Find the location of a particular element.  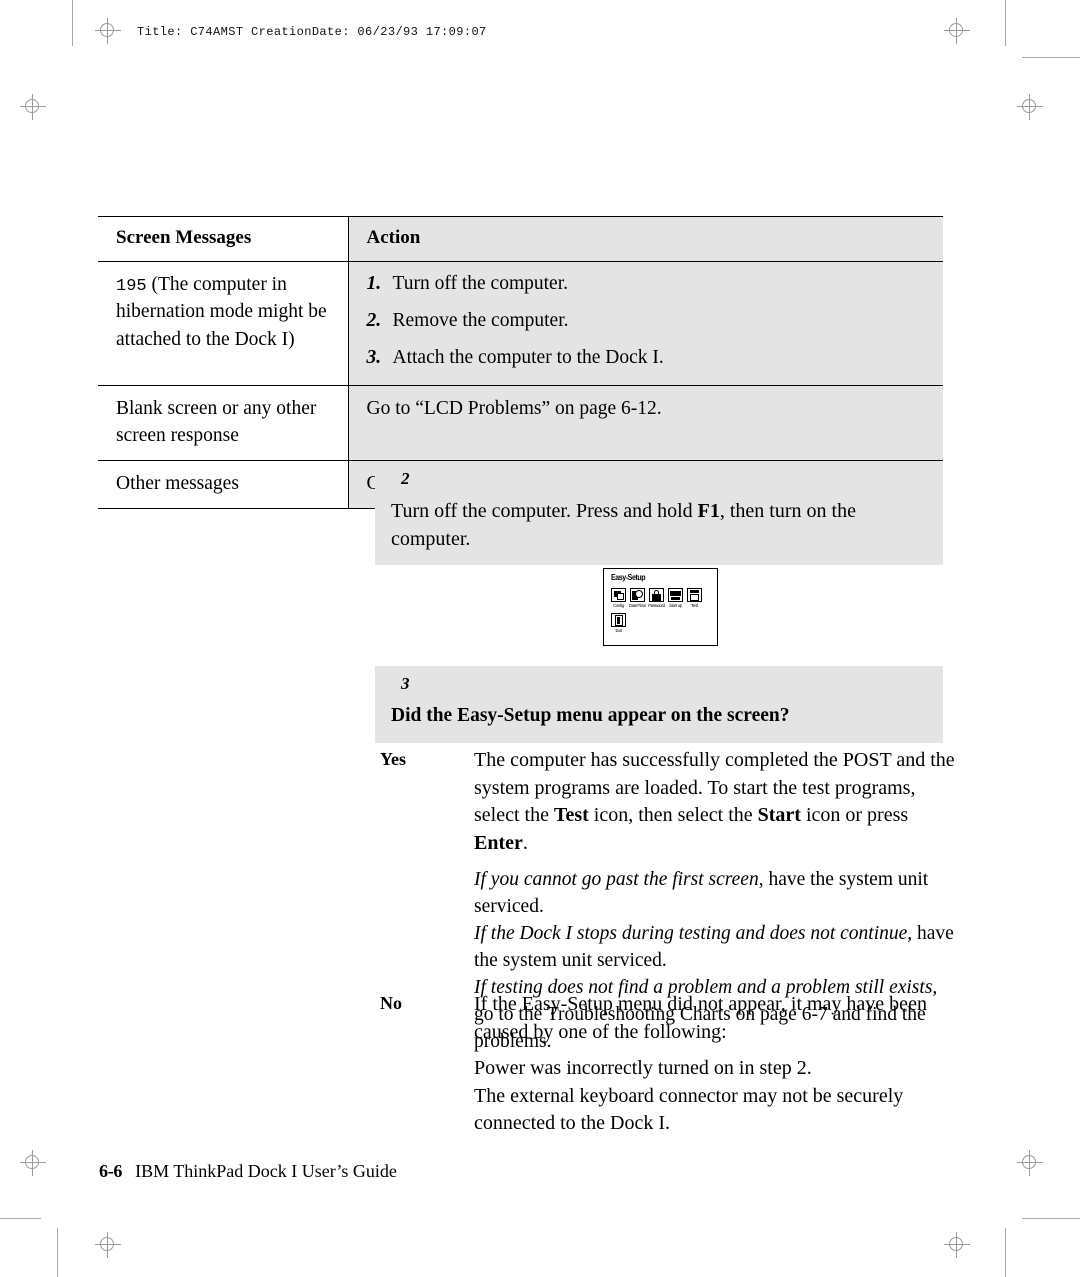

list-item: 3. Attach the computer to the Dock I. is located at coordinates (648, 358).